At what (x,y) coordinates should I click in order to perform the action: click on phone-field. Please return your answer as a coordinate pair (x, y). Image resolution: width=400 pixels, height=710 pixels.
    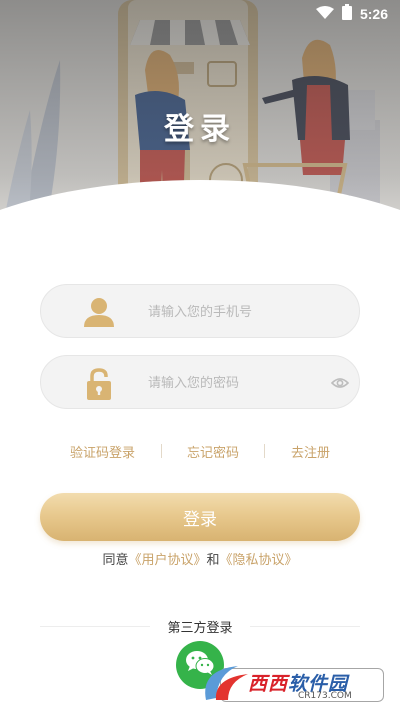
    Looking at the image, I should click on (200, 311).